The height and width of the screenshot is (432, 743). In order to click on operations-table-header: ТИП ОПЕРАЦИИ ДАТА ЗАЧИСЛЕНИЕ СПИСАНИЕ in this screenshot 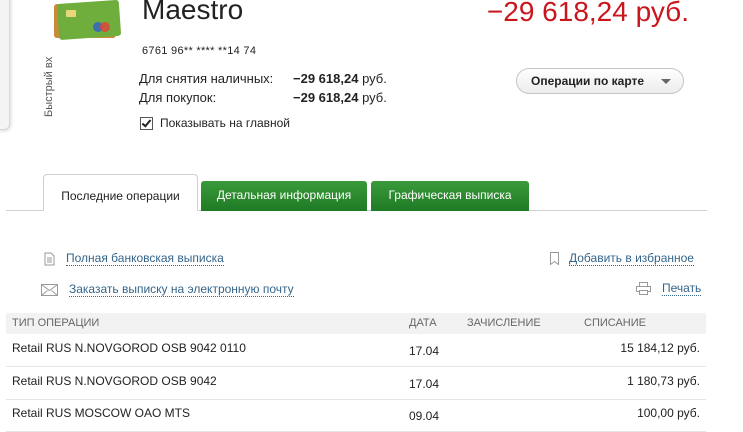, I will do `click(356, 323)`.